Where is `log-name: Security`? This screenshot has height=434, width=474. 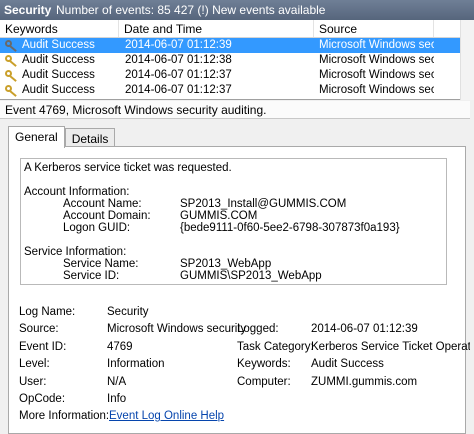 log-name: Security is located at coordinates (28, 10).